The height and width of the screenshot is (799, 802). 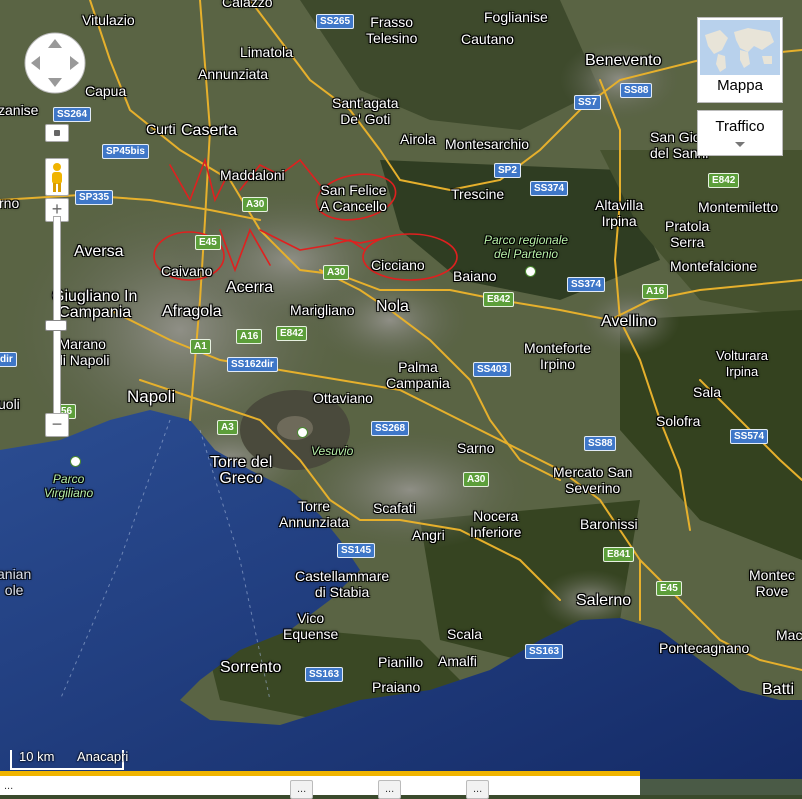 I want to click on road-shield: A16, so click(x=249, y=336).